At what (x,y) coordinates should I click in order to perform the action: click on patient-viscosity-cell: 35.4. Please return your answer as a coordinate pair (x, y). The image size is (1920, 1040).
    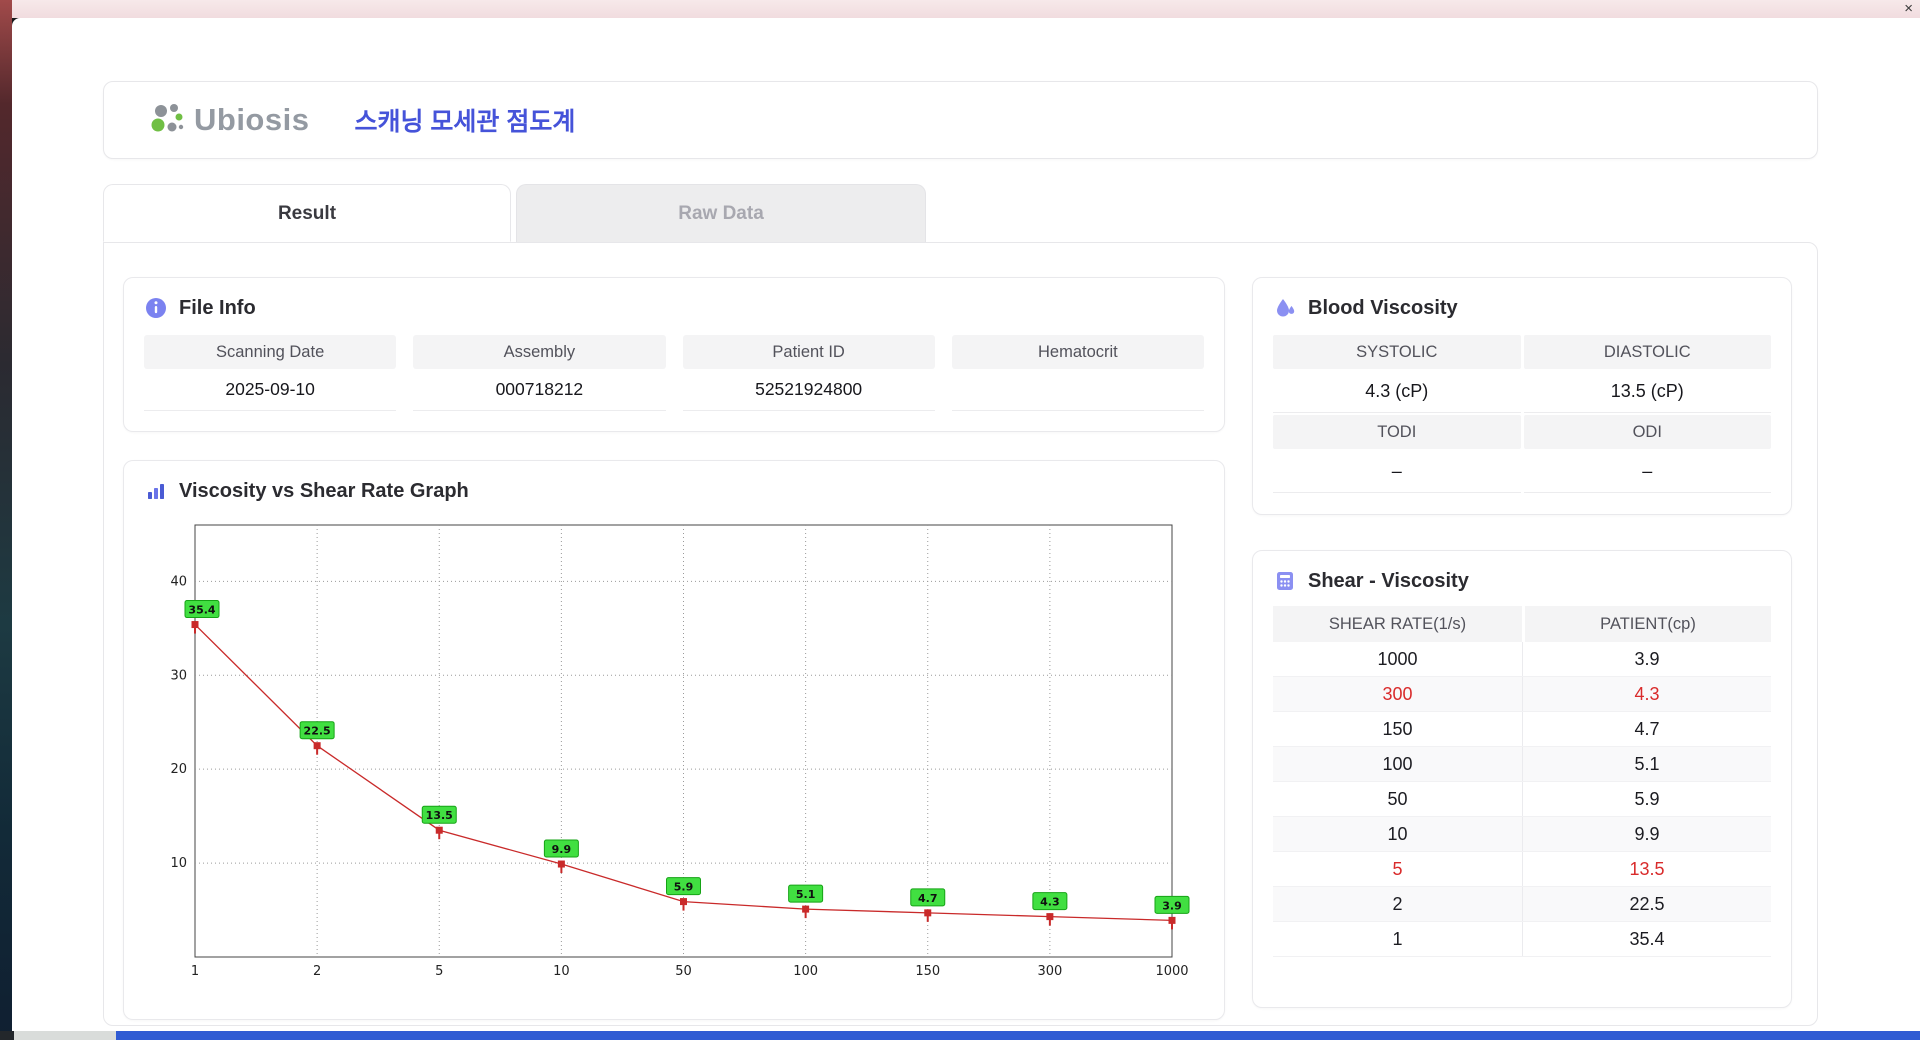
    Looking at the image, I should click on (1646, 939).